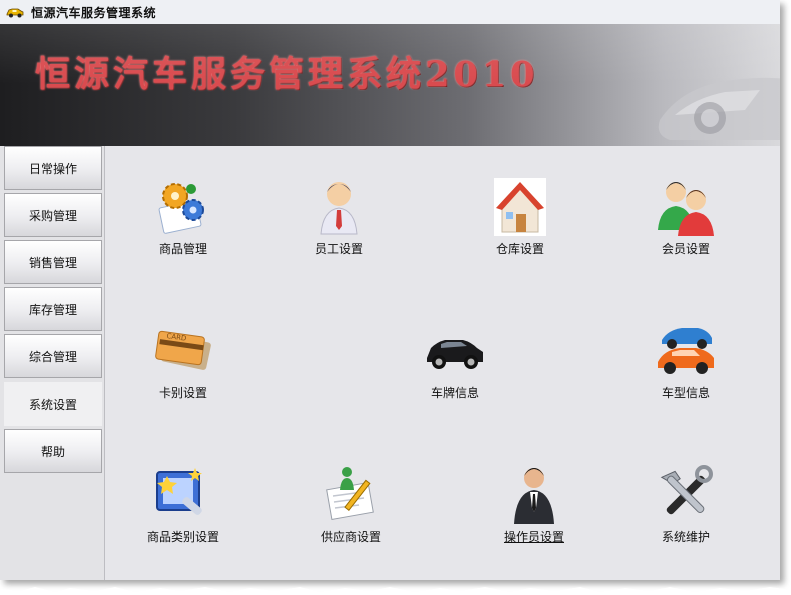  I want to click on item-label: 仓库设置, so click(519, 249).